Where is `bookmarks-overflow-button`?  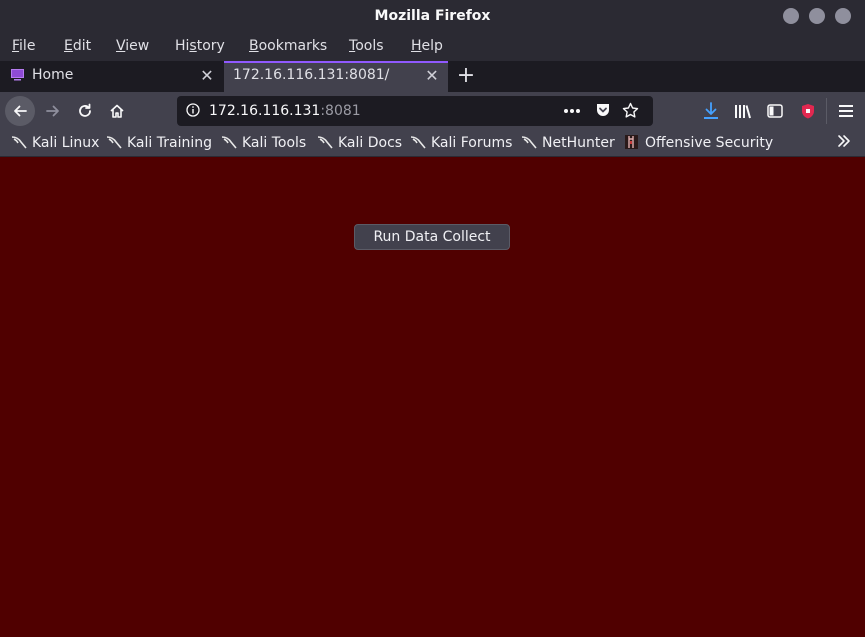 bookmarks-overflow-button is located at coordinates (844, 143).